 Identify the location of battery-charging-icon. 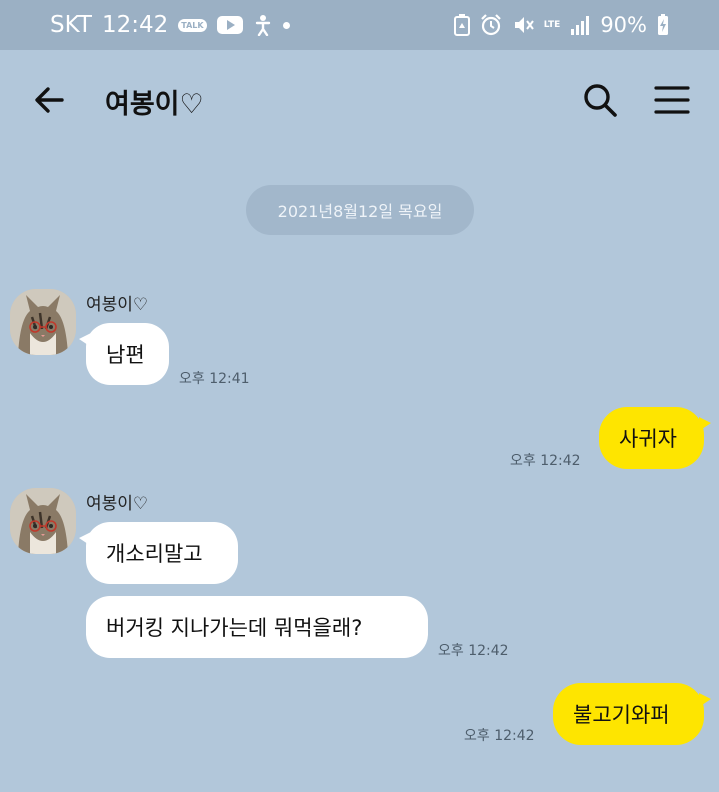
(663, 25).